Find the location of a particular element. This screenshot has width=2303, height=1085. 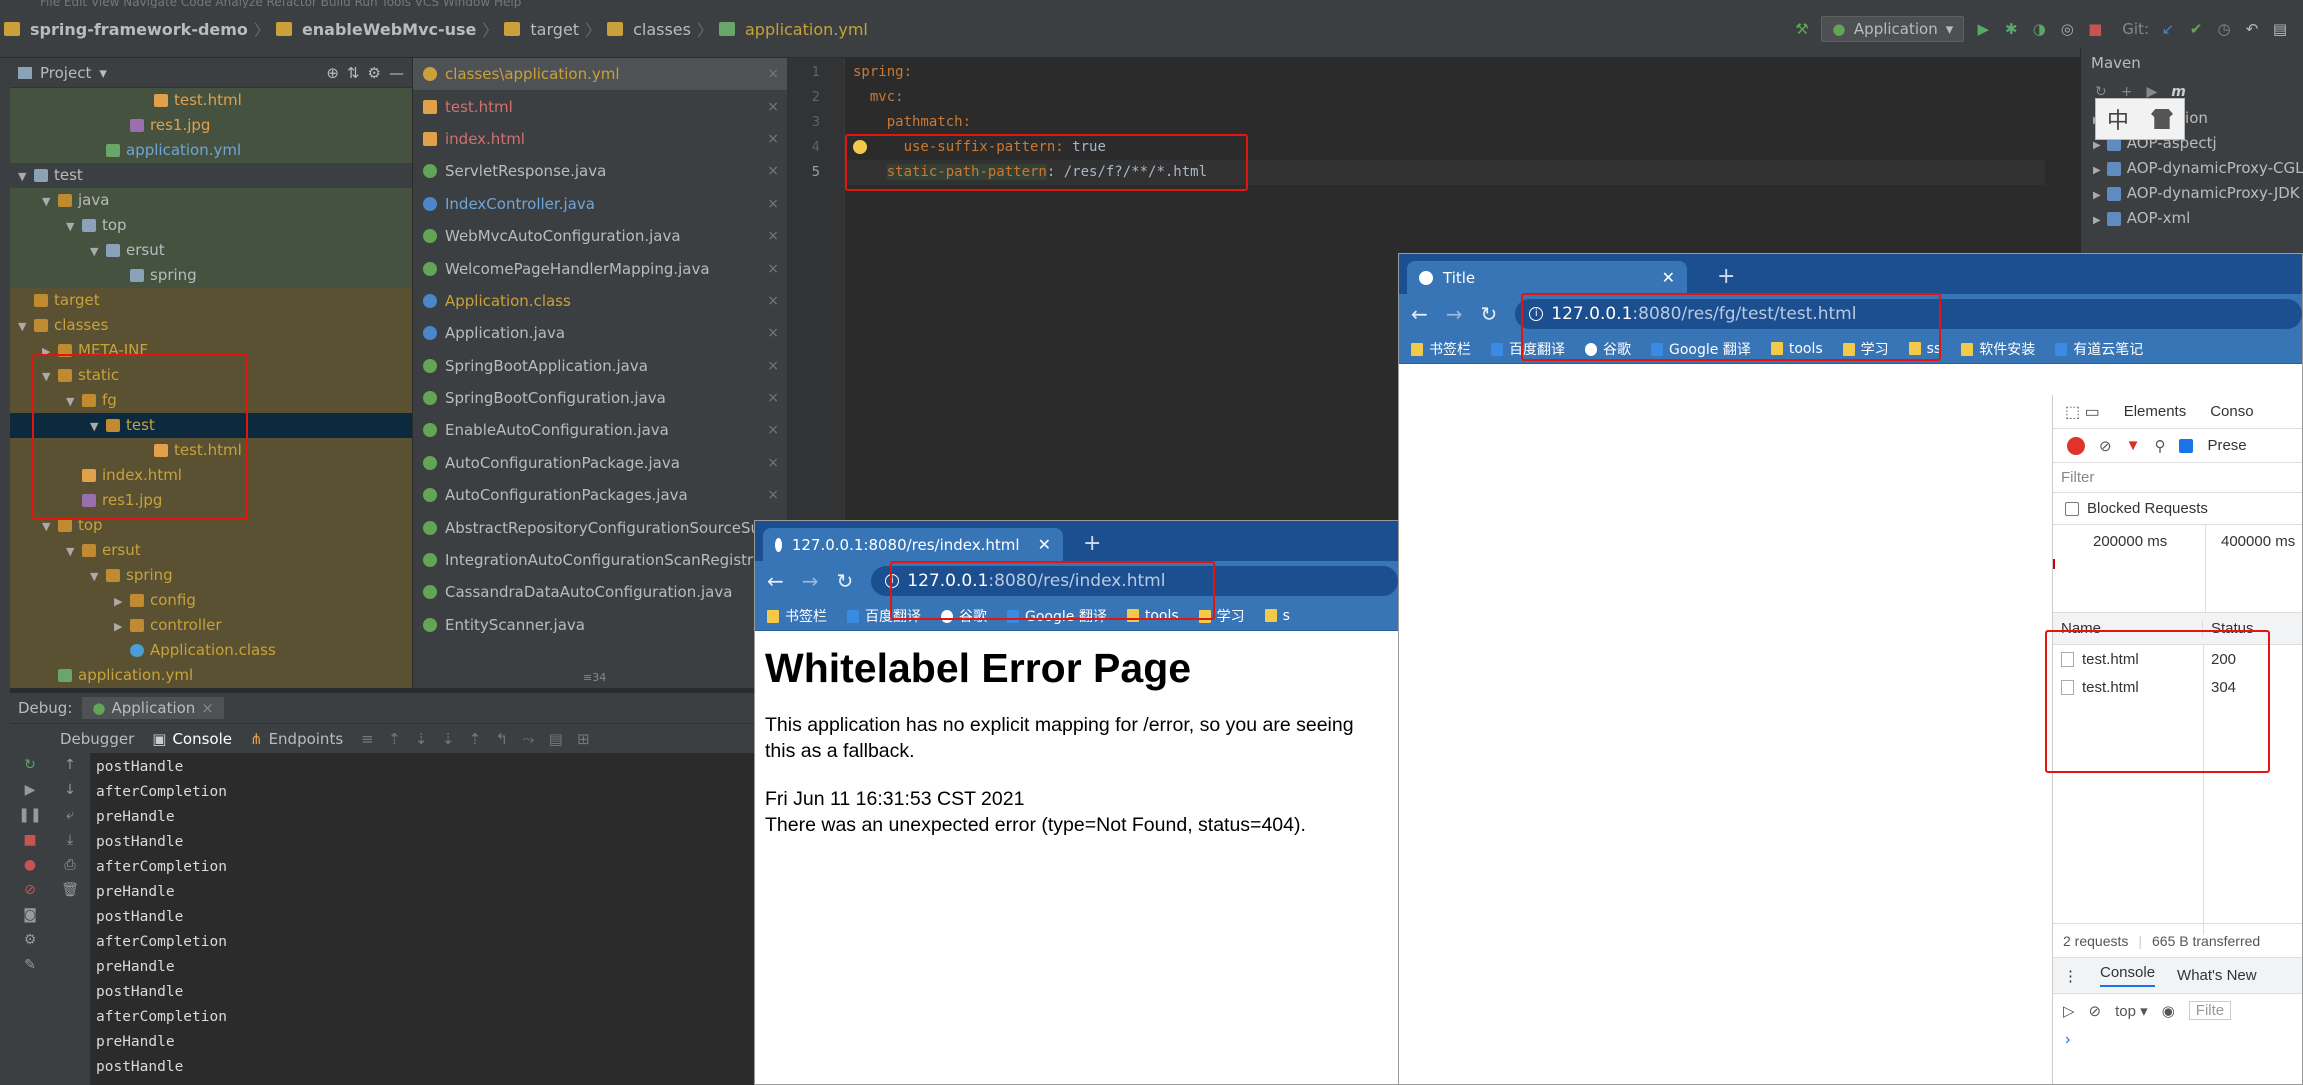

open-file-tab: SpringBootApplication.java × is located at coordinates (600, 366).